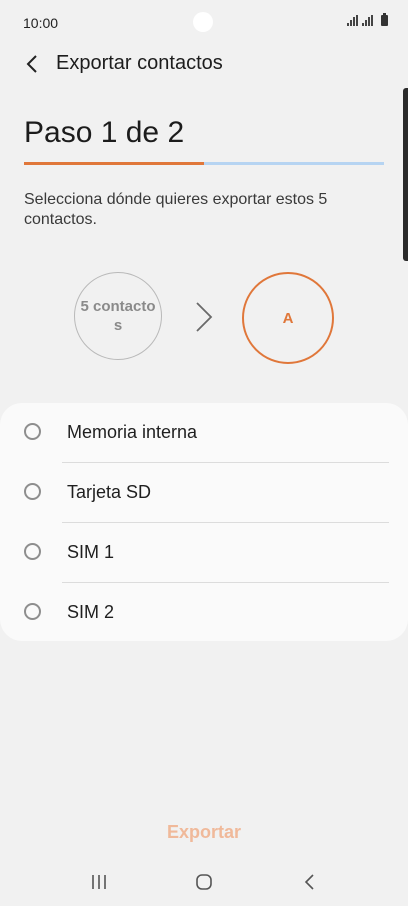 This screenshot has height=906, width=408. What do you see at coordinates (91, 612) in the screenshot?
I see `option-label: SIM 2` at bounding box center [91, 612].